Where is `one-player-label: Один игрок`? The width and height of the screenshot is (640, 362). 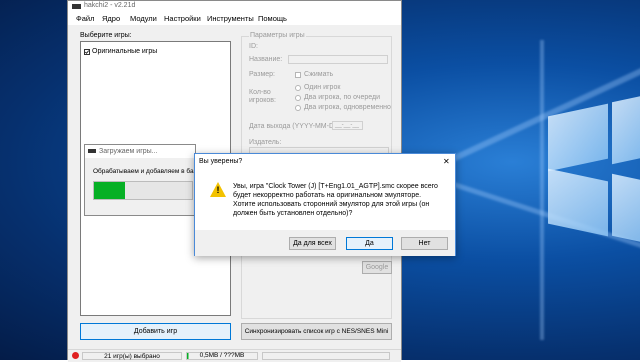 one-player-label: Один игрок is located at coordinates (322, 87).